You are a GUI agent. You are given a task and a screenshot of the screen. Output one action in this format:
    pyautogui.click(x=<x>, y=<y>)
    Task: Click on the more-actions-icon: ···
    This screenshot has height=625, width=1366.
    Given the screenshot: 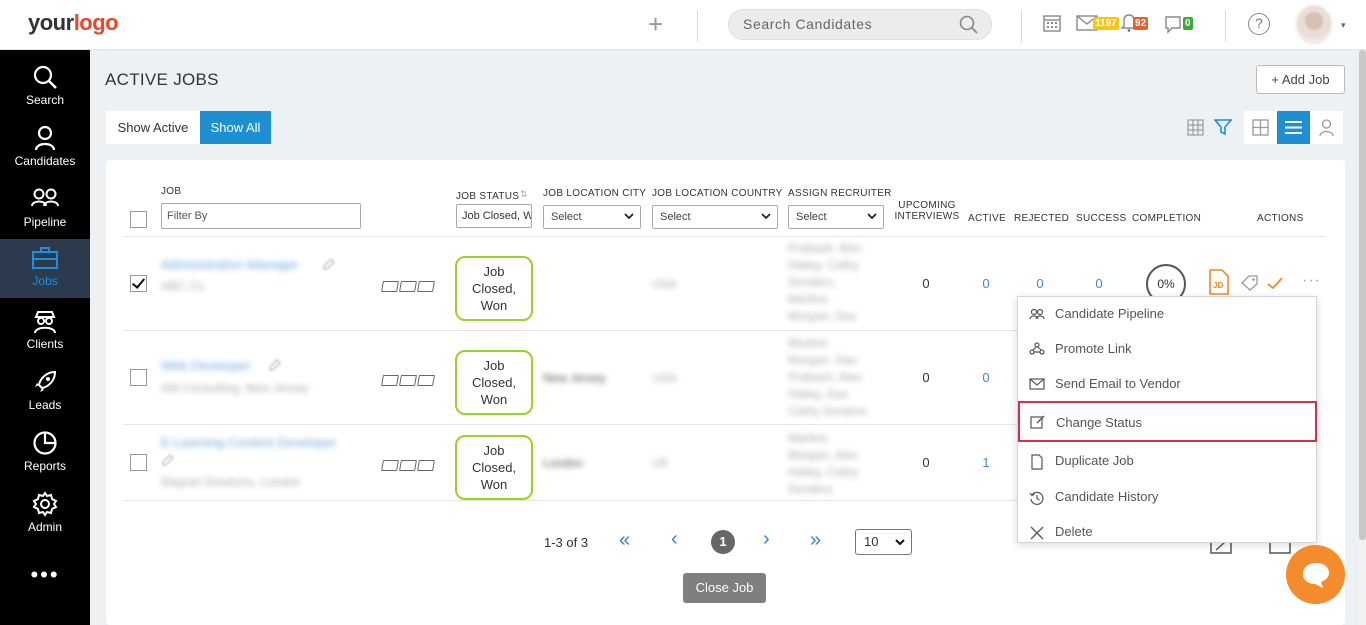 What is the action you would take?
    pyautogui.click(x=1311, y=281)
    